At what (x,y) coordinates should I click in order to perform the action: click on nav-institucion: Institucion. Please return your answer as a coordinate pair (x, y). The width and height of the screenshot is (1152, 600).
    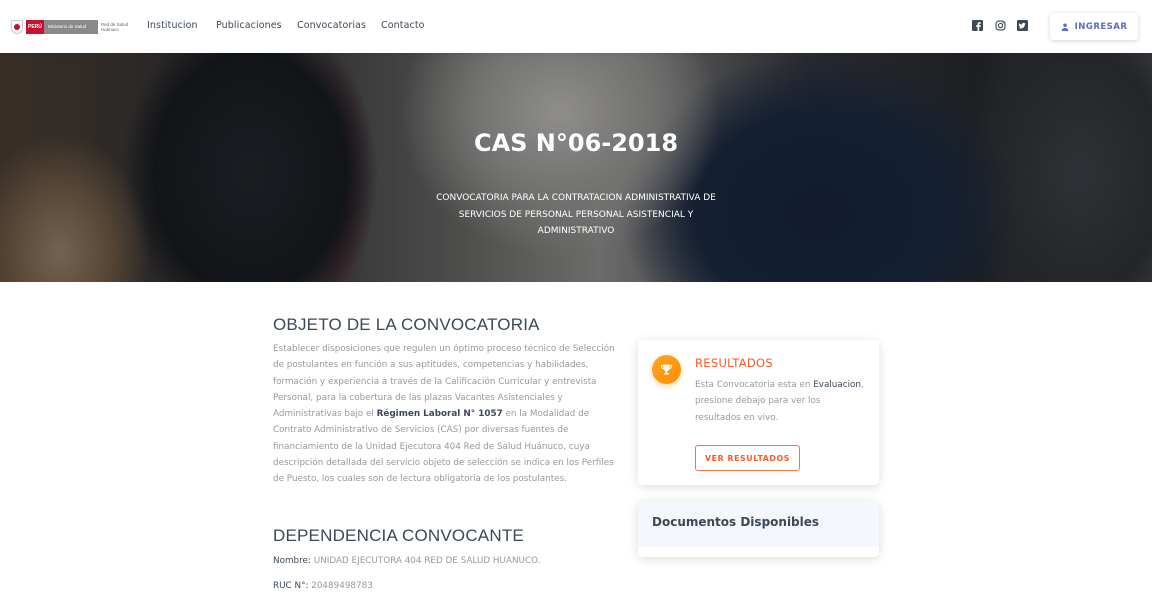
    Looking at the image, I should click on (172, 25).